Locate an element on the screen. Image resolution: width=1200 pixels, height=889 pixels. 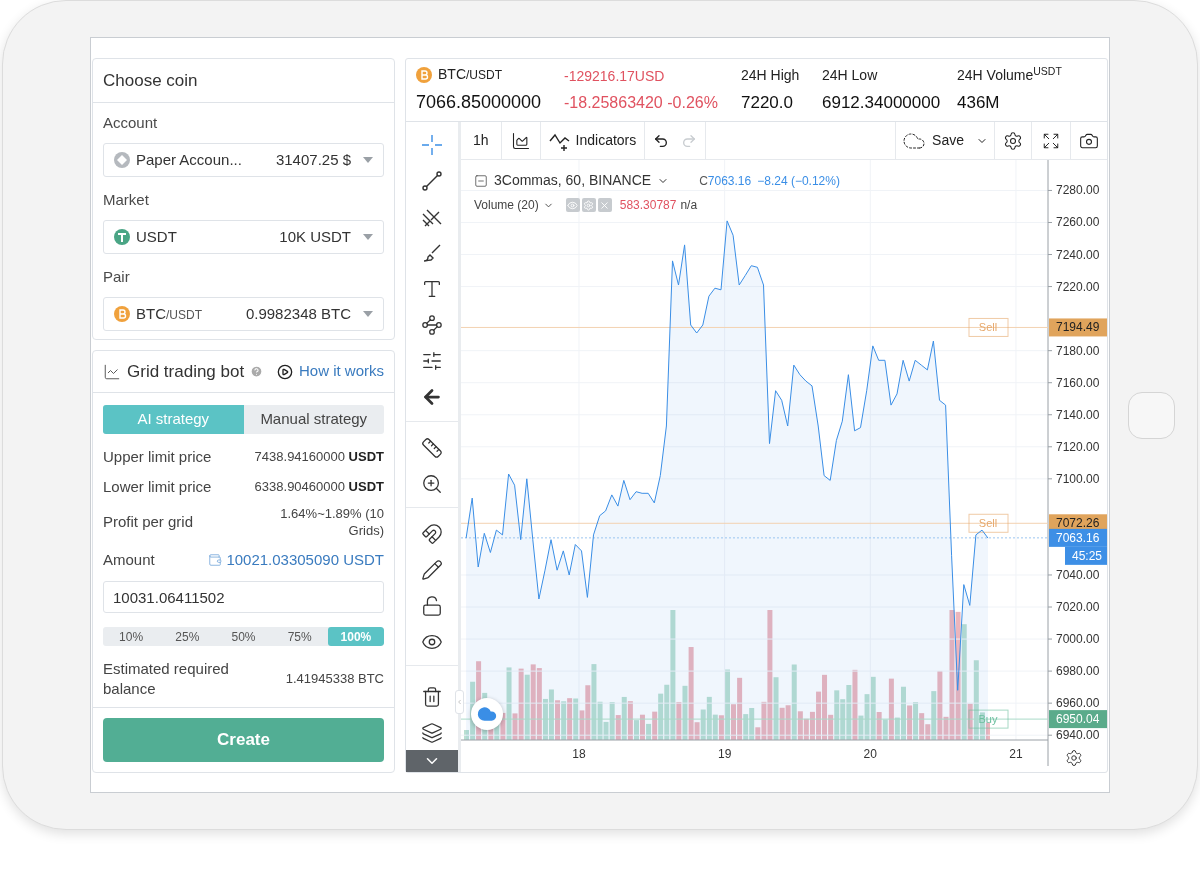
waypoints-icon is located at coordinates (432, 325).